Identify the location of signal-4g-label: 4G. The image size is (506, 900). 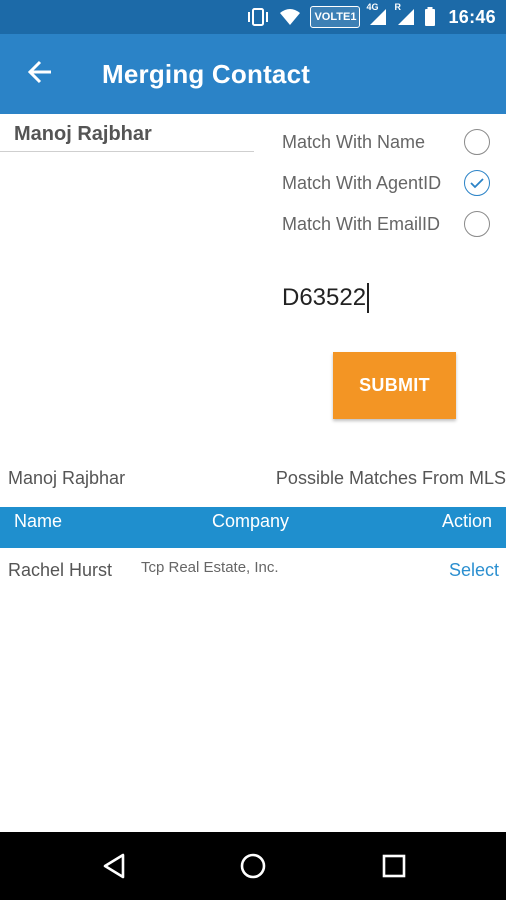
(372, 7).